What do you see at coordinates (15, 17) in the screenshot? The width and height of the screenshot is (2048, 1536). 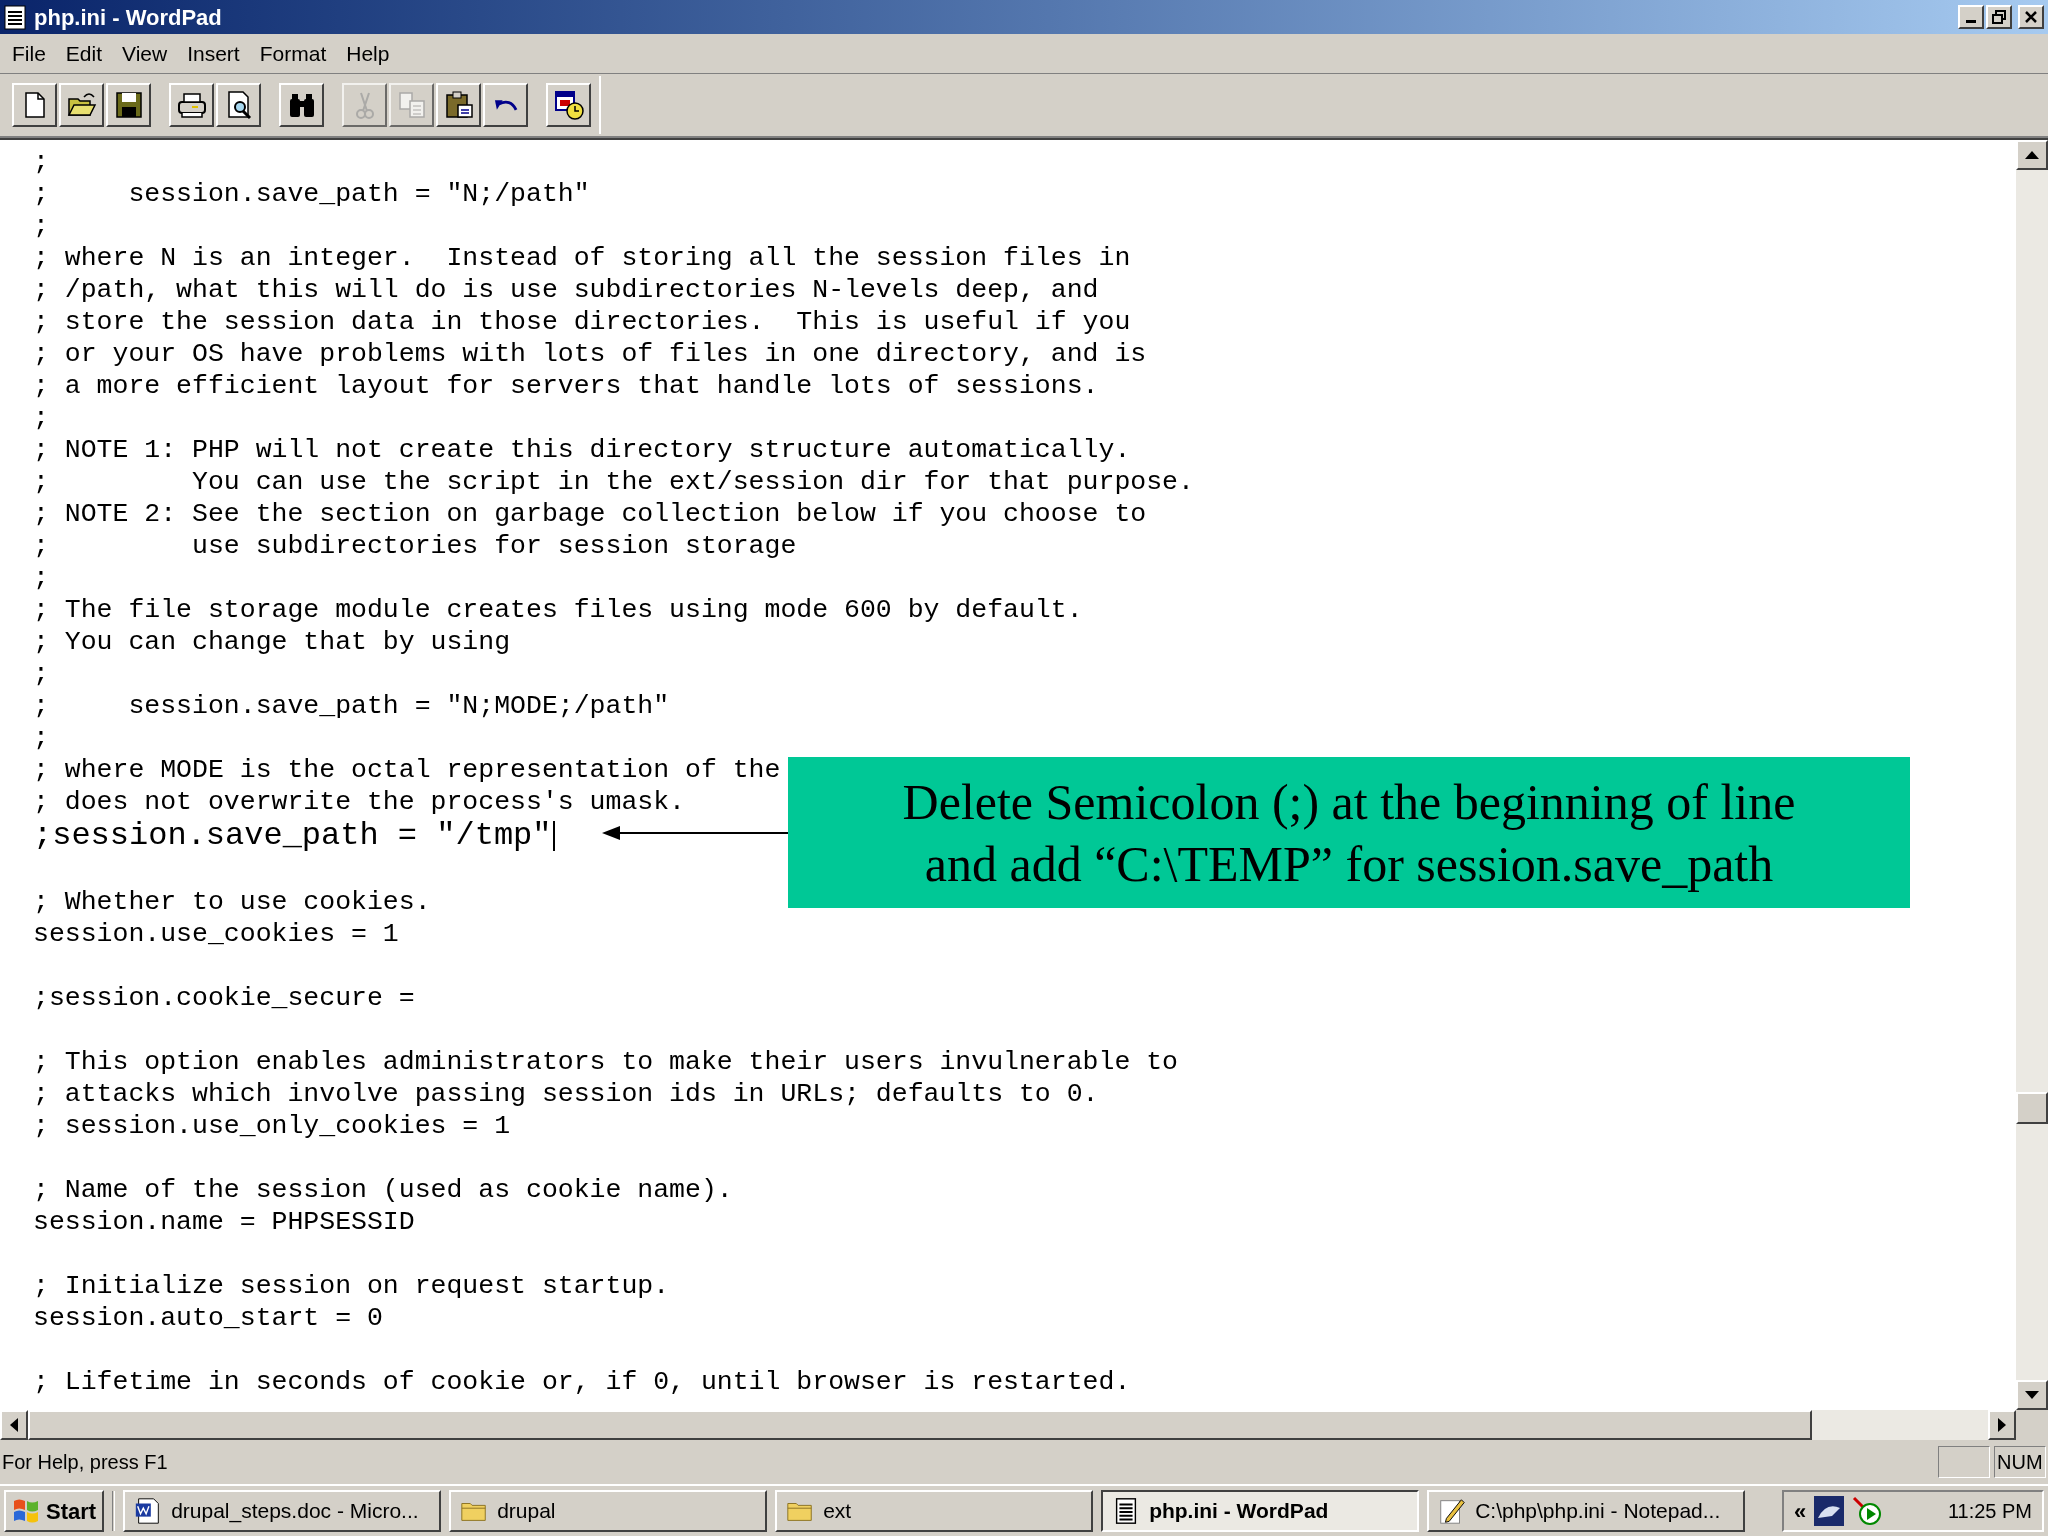 I see `document-icon` at bounding box center [15, 17].